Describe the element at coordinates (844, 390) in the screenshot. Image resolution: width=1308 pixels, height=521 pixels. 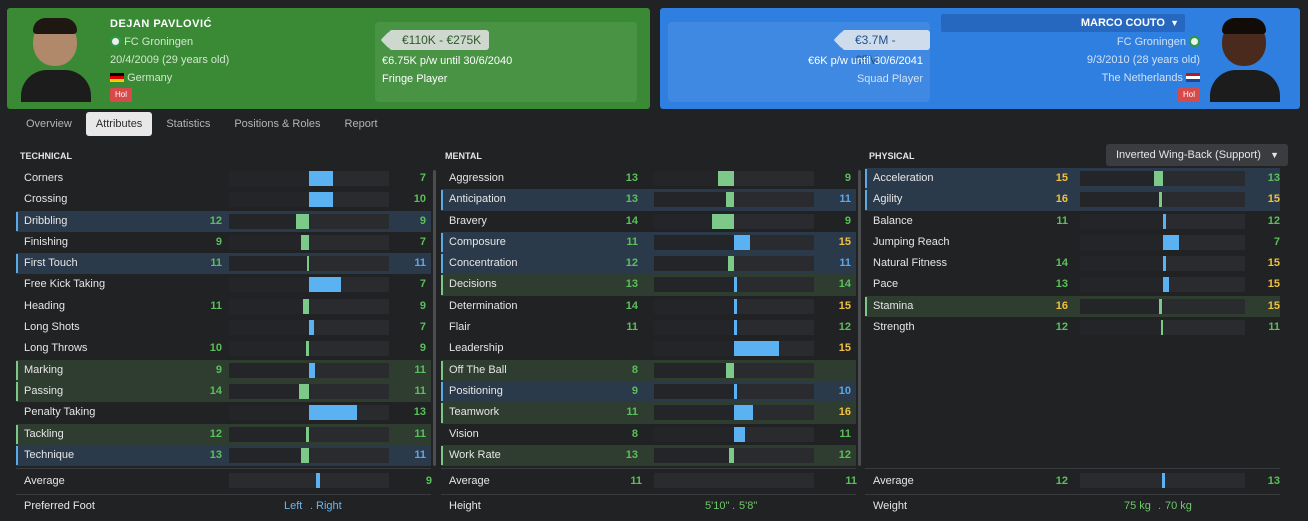
I see `attribute-right-value: 10` at that location.